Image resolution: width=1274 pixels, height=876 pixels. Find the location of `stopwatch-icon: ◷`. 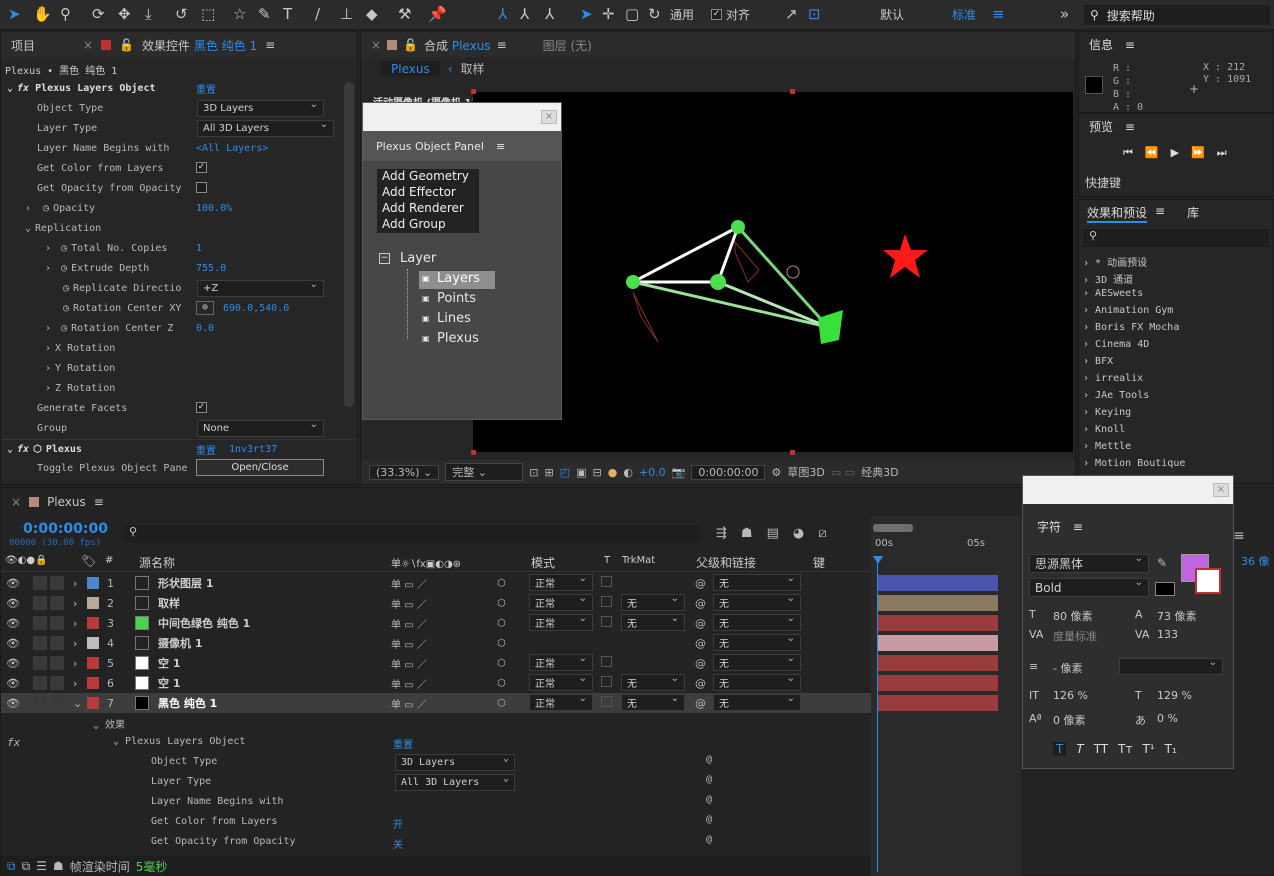

stopwatch-icon: ◷ is located at coordinates (66, 288).